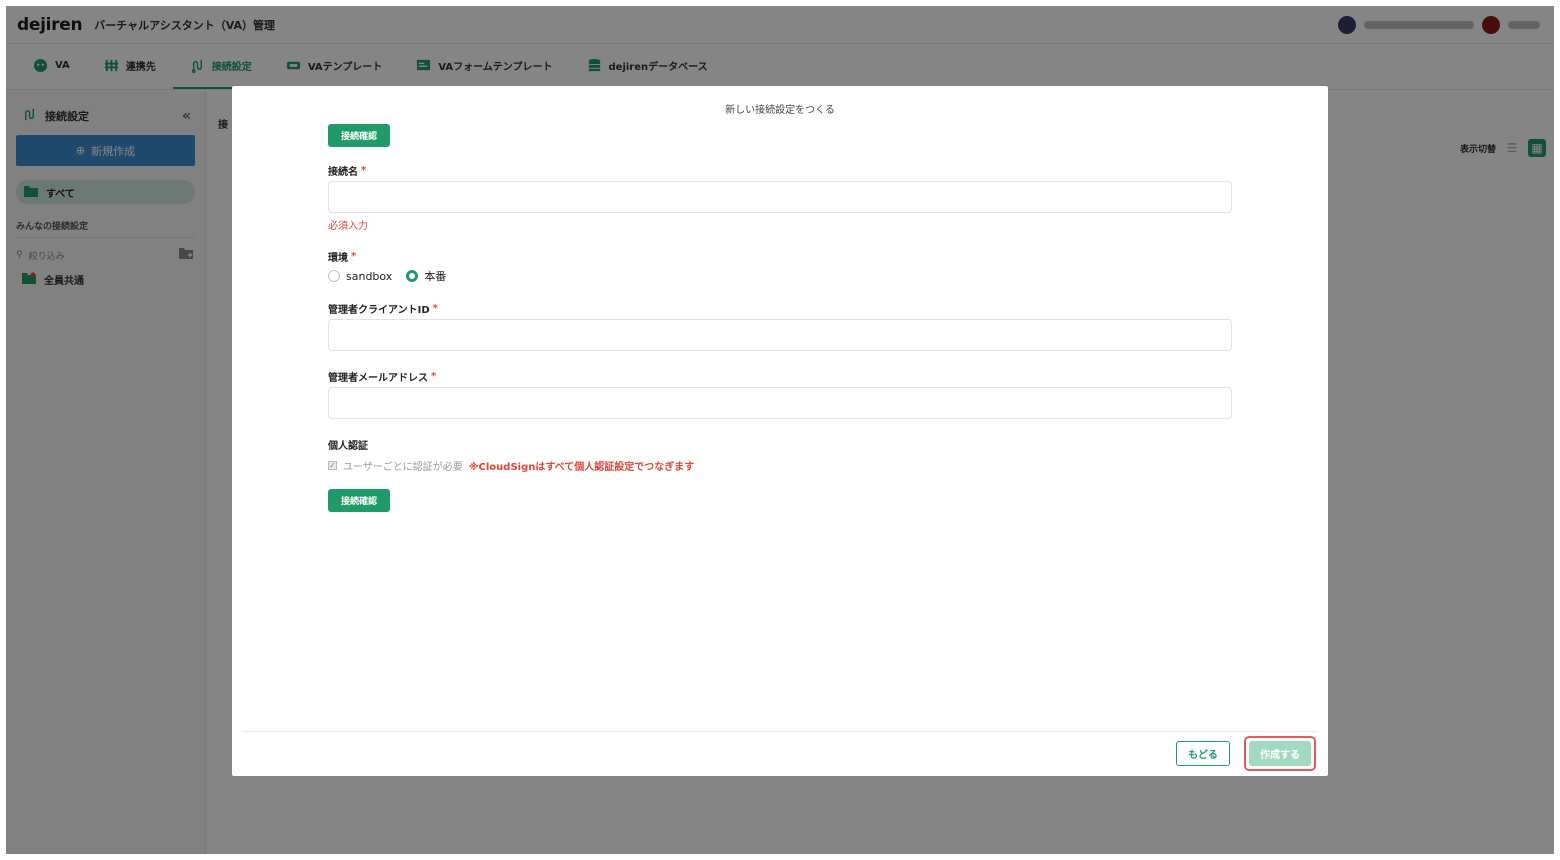 This screenshot has width=1560, height=860. What do you see at coordinates (1203, 753) in the screenshot?
I see `back-button: もどる` at bounding box center [1203, 753].